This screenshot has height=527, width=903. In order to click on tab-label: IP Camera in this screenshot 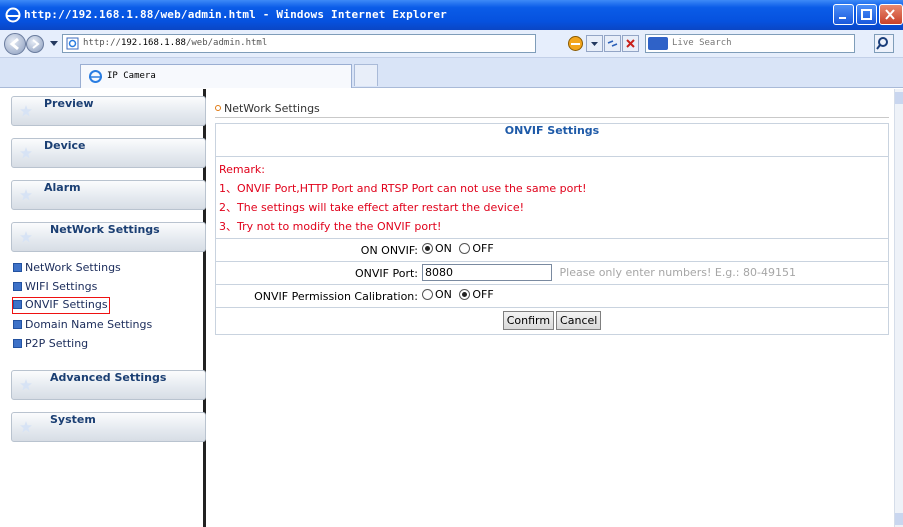, I will do `click(131, 76)`.